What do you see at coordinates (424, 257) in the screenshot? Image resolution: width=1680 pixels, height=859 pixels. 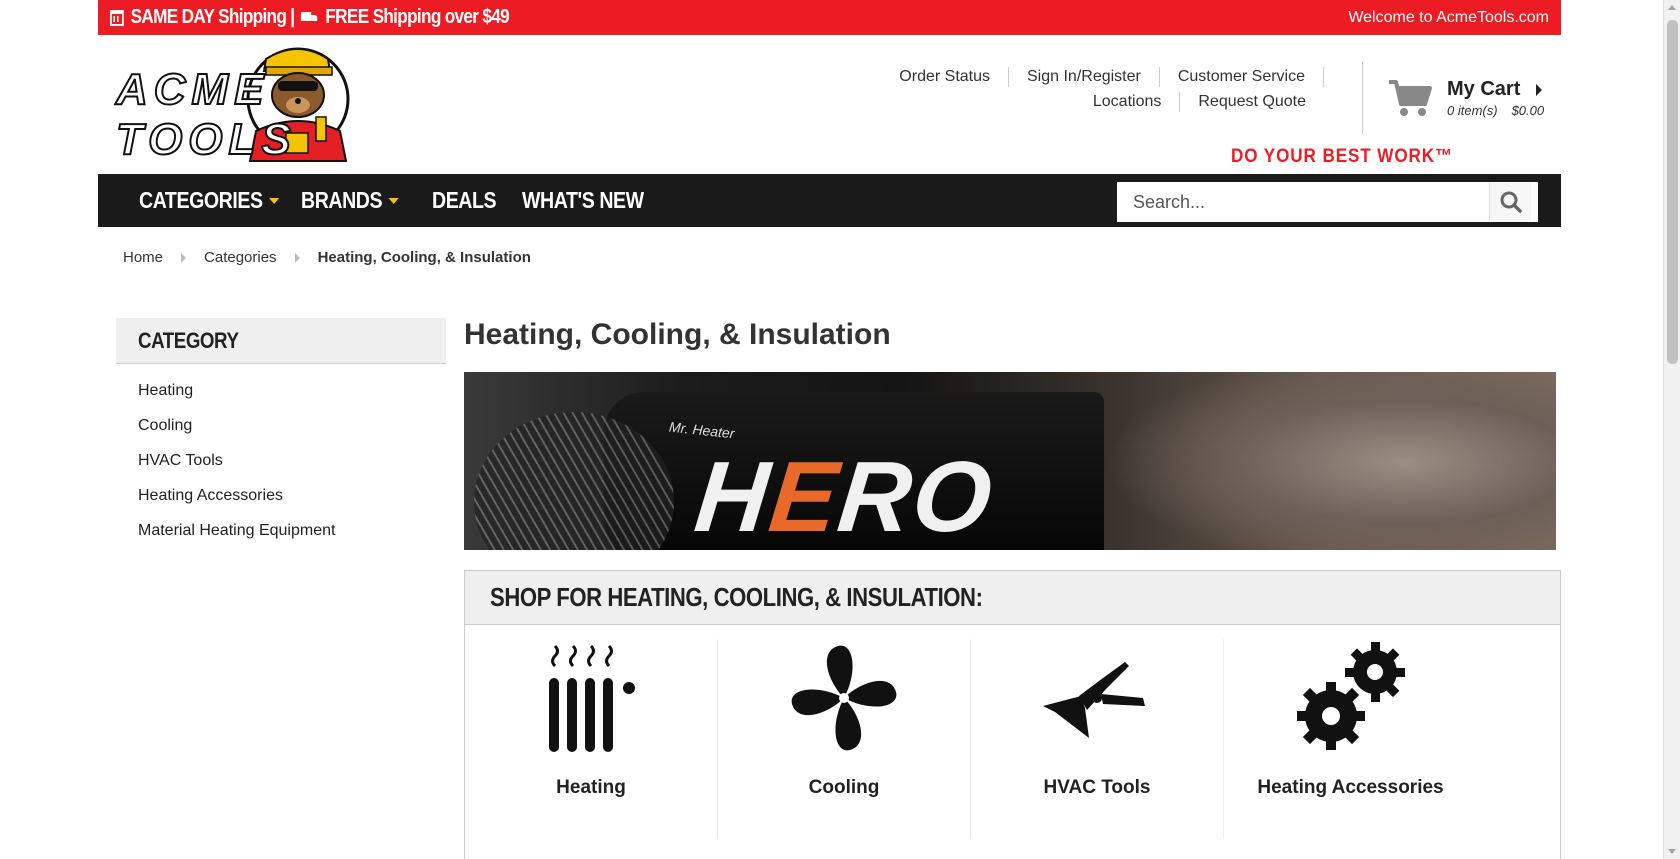 I see `breadcrumb-current: Heating, Cooling, & Insulation` at bounding box center [424, 257].